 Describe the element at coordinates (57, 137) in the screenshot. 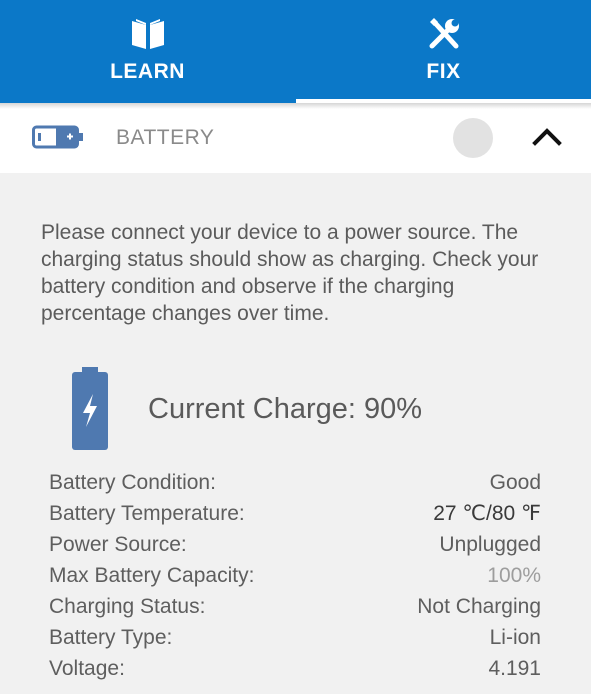

I see `battery-icon` at that location.